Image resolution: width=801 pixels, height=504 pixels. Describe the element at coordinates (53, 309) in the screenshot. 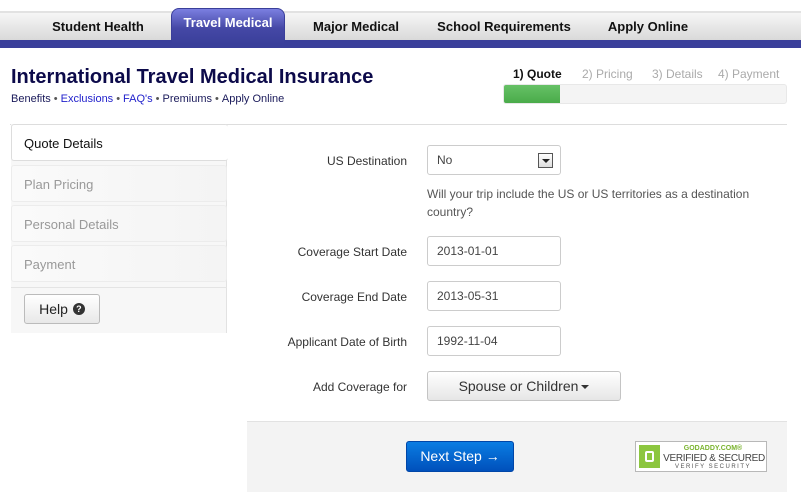

I see `help-label: Help` at that location.